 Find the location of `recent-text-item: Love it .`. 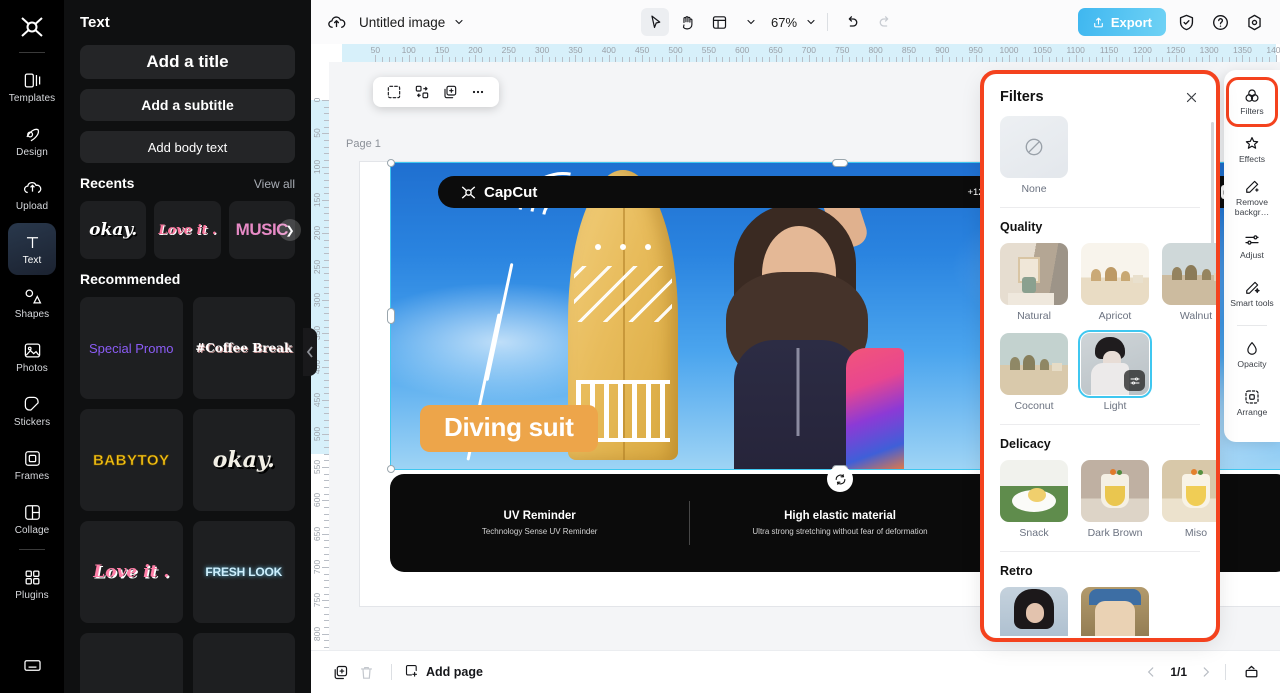

recent-text-item: Love it . is located at coordinates (187, 230).